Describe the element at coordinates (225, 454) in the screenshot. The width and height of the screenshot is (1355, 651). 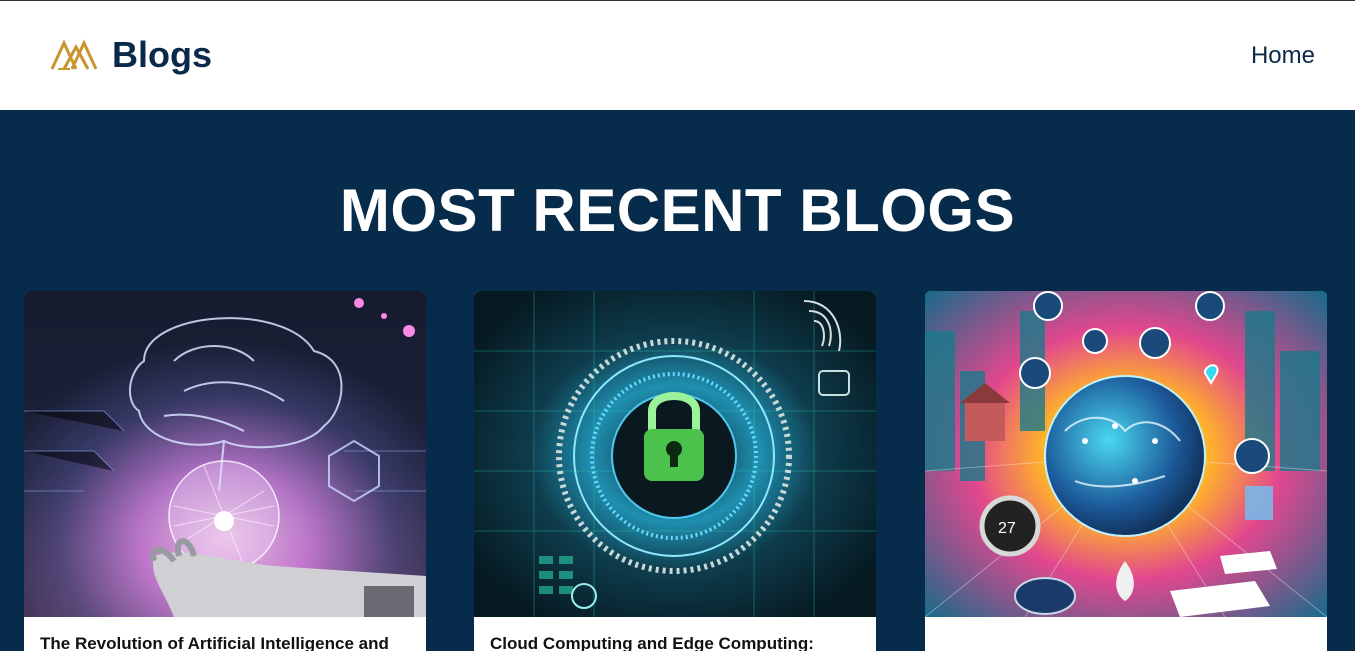
I see `ai-brain-robot-hand-image` at that location.